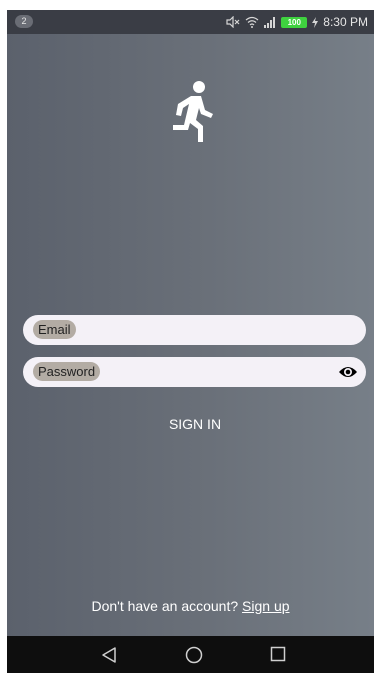 The height and width of the screenshot is (673, 376). Describe the element at coordinates (67, 371) in the screenshot. I see `password-label: Password` at that location.